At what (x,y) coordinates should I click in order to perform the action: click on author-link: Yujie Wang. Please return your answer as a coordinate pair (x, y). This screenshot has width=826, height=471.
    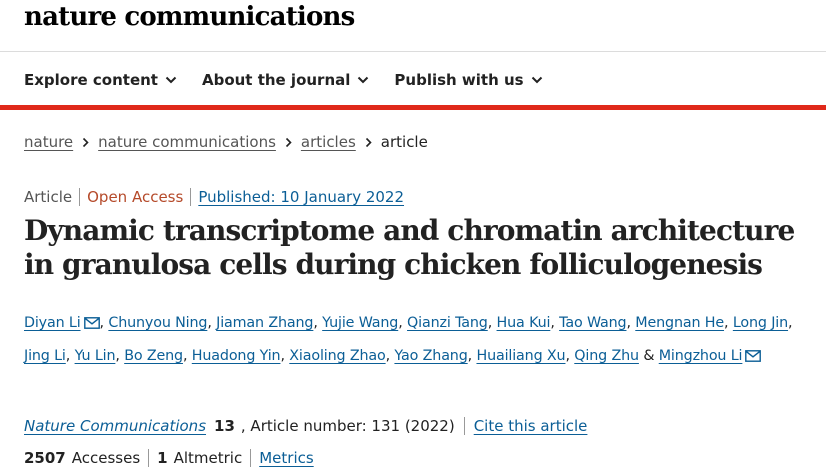
    Looking at the image, I should click on (360, 323).